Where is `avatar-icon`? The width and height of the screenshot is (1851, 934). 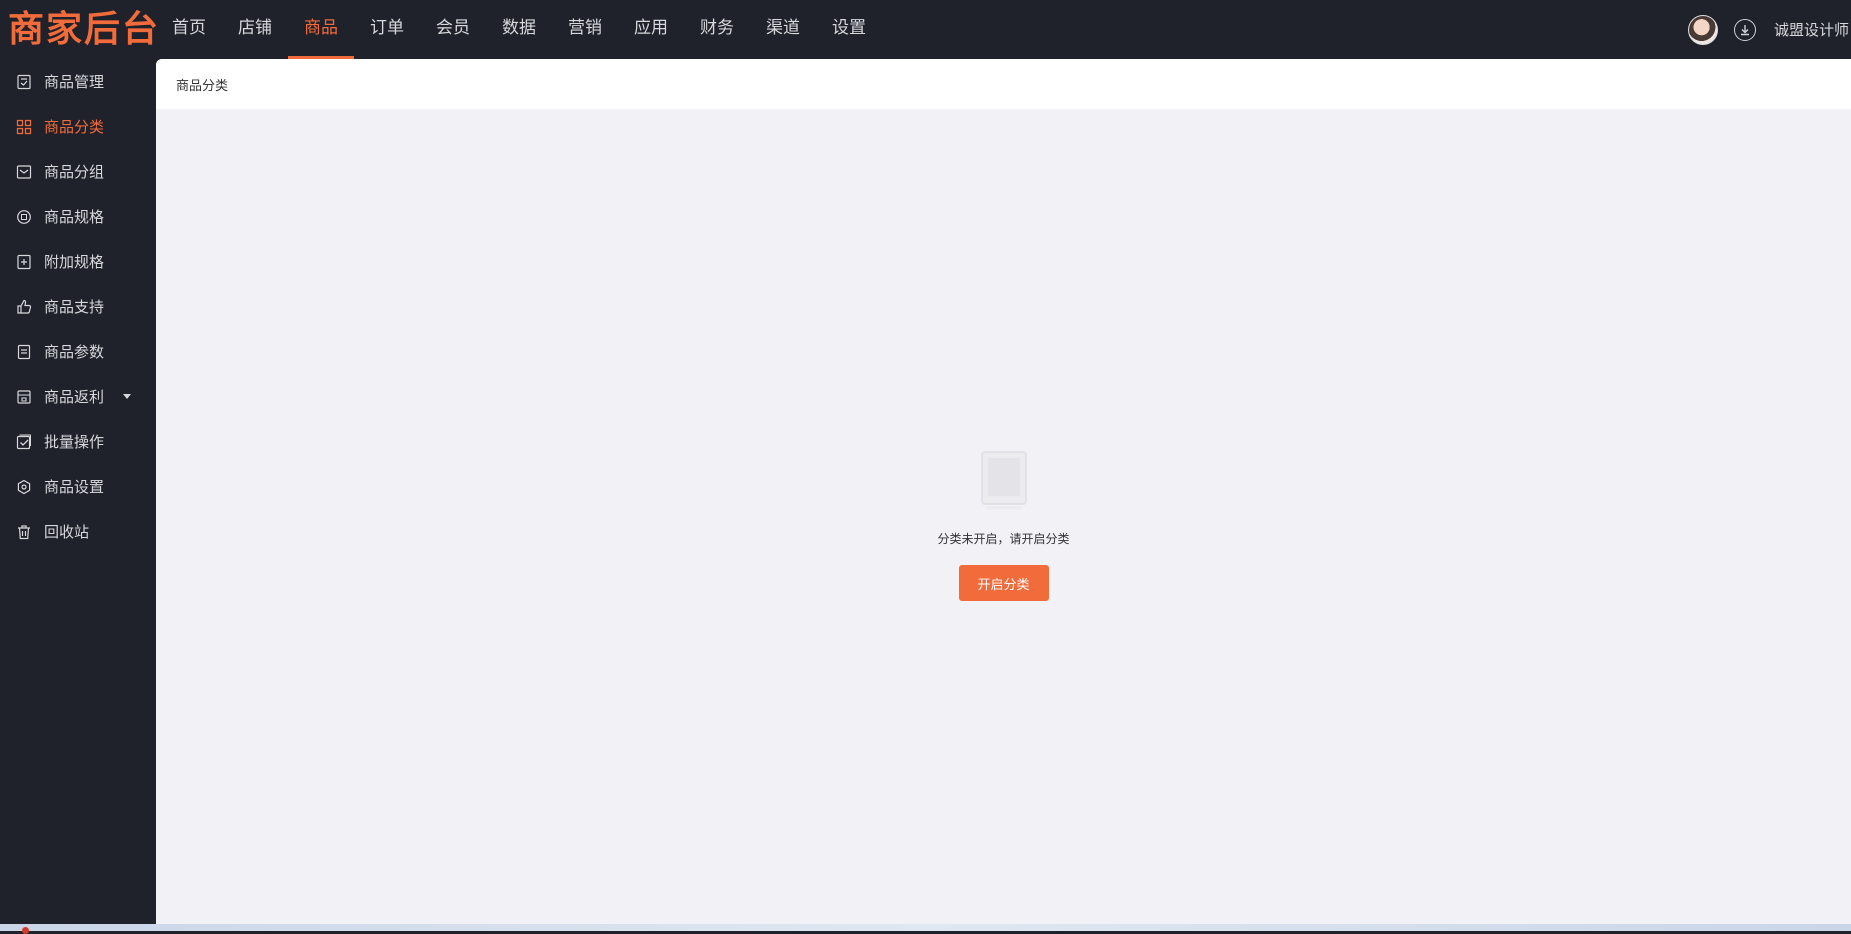 avatar-icon is located at coordinates (1702, 29).